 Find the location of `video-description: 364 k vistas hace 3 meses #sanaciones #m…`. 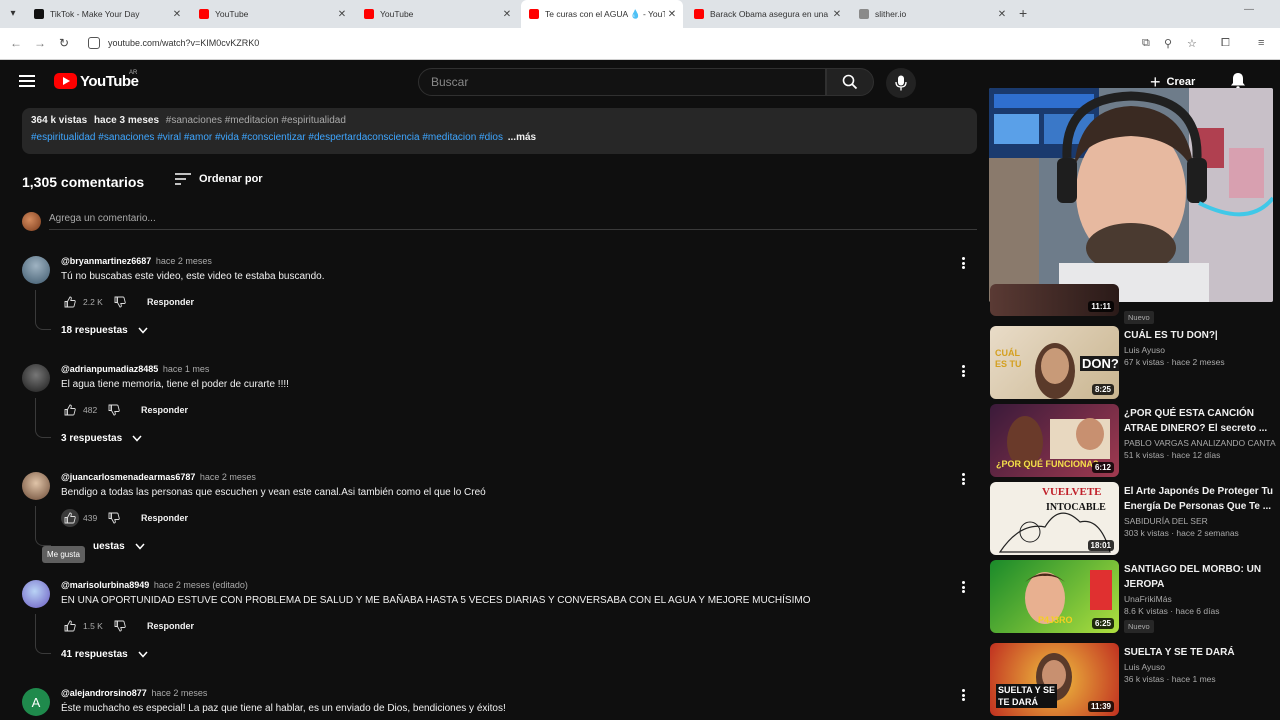

video-description: 364 k vistas hace 3 meses #sanaciones #m… is located at coordinates (499, 131).